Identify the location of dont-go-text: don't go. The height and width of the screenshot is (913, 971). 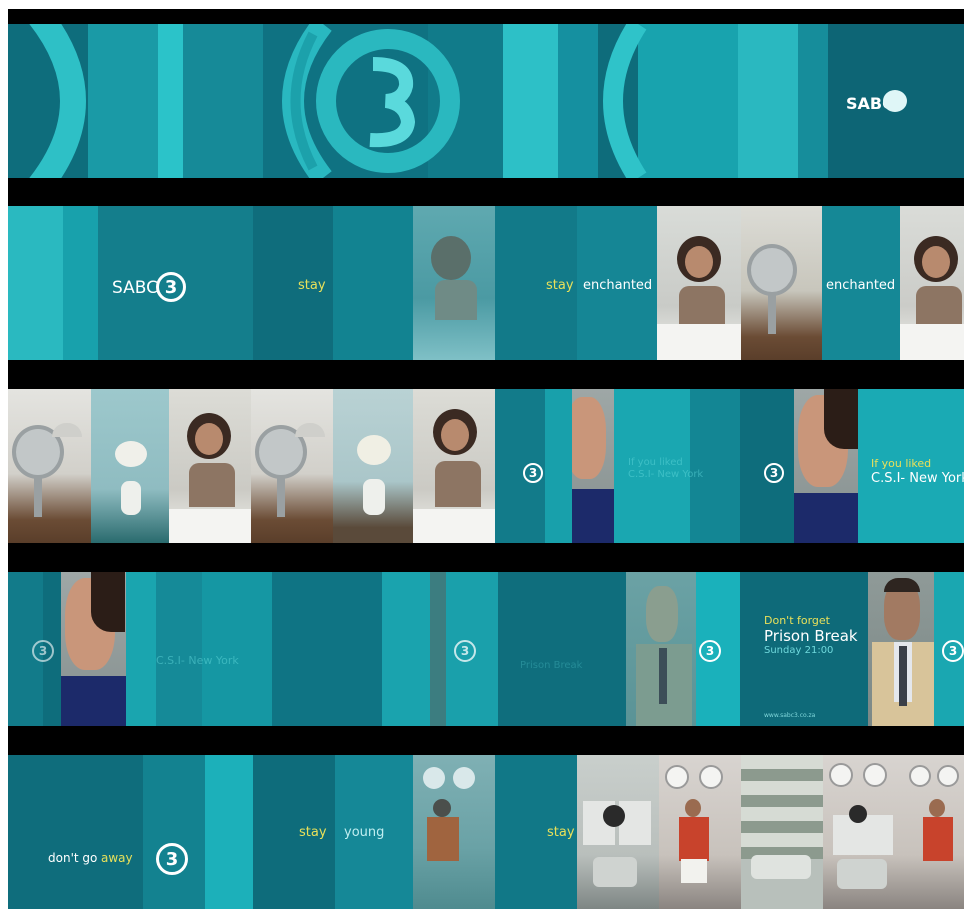
(73, 858).